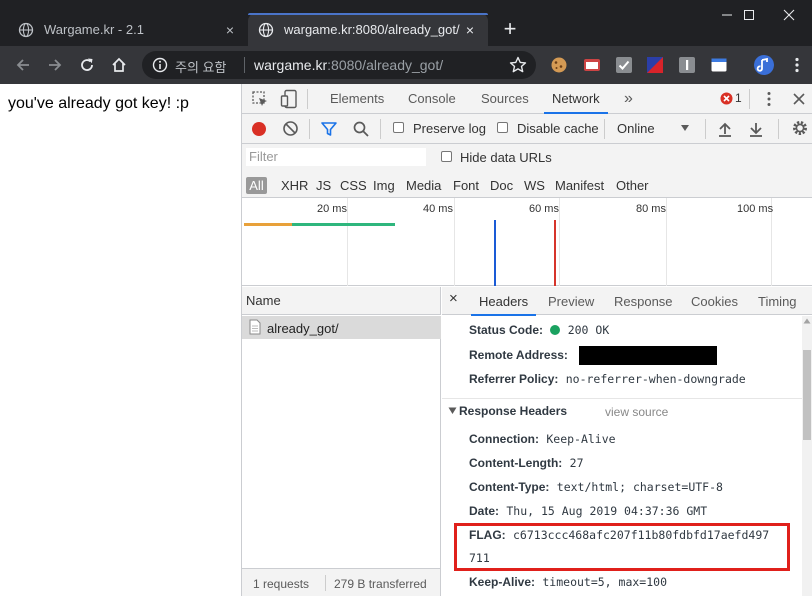 The height and width of the screenshot is (596, 812). I want to click on new-tab-button: +, so click(510, 29).